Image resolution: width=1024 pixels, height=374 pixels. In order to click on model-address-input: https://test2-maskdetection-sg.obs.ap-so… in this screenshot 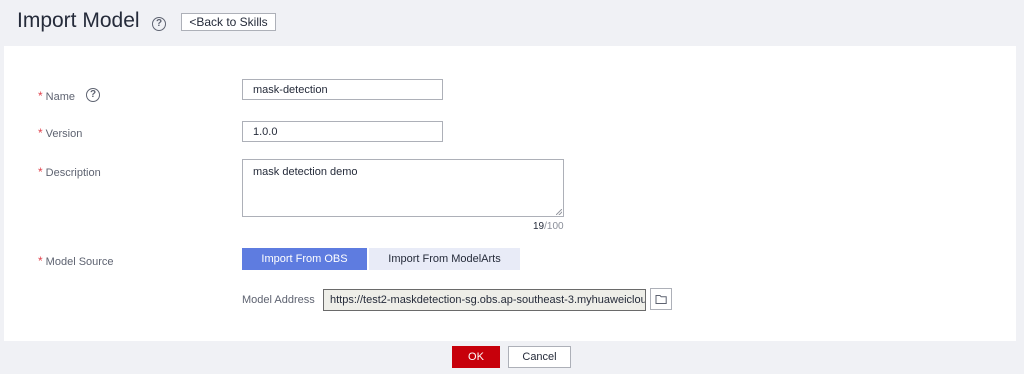, I will do `click(484, 300)`.